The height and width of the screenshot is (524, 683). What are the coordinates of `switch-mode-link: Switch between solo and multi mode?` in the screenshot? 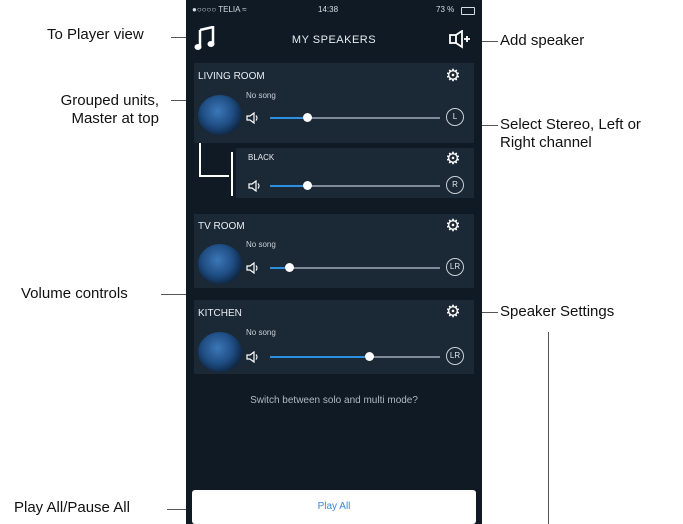 It's located at (334, 400).